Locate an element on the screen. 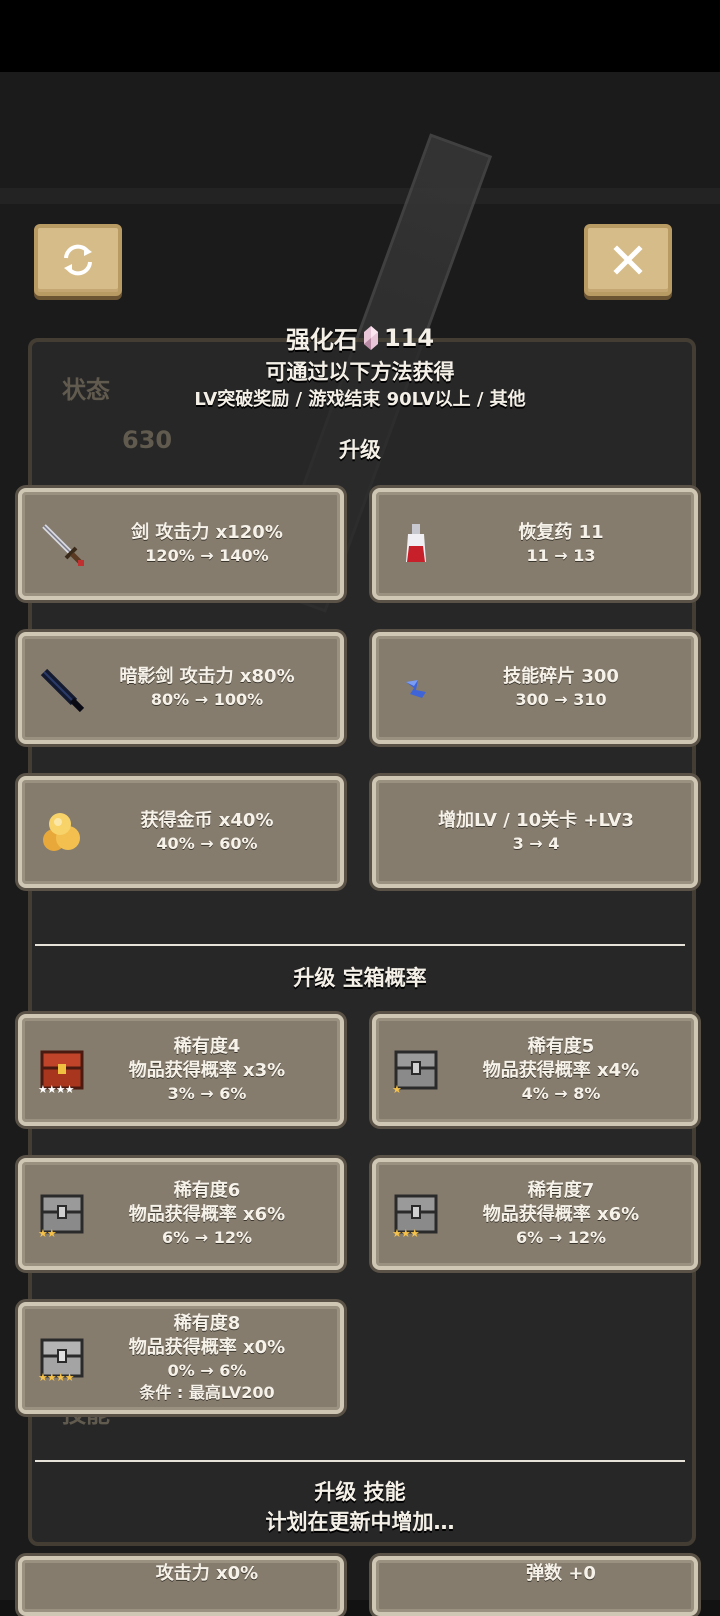 Image resolution: width=720 pixels, height=1616 pixels. chest-card-rarity6: ★★ 稀有度6 物品获得概率 x6% 6% → 12% is located at coordinates (181, 1214).